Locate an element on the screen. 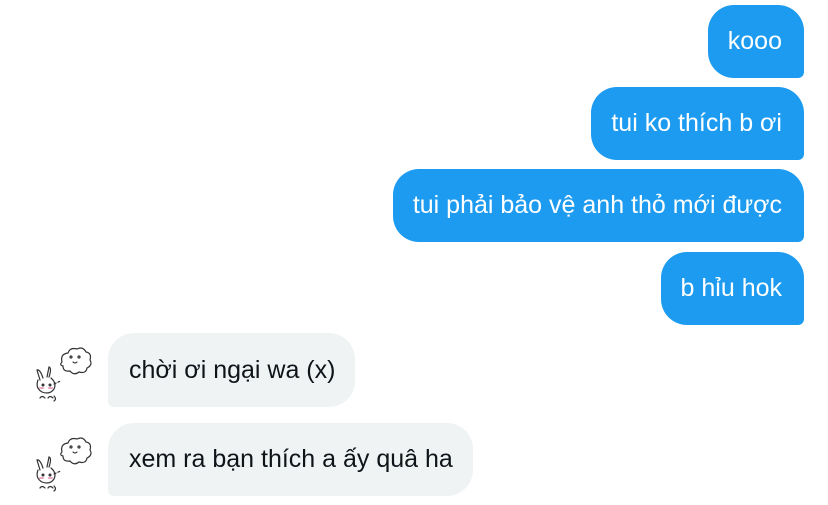  received-message-bubble: xem ra bạn thích a ấy quâ ha is located at coordinates (290, 459).